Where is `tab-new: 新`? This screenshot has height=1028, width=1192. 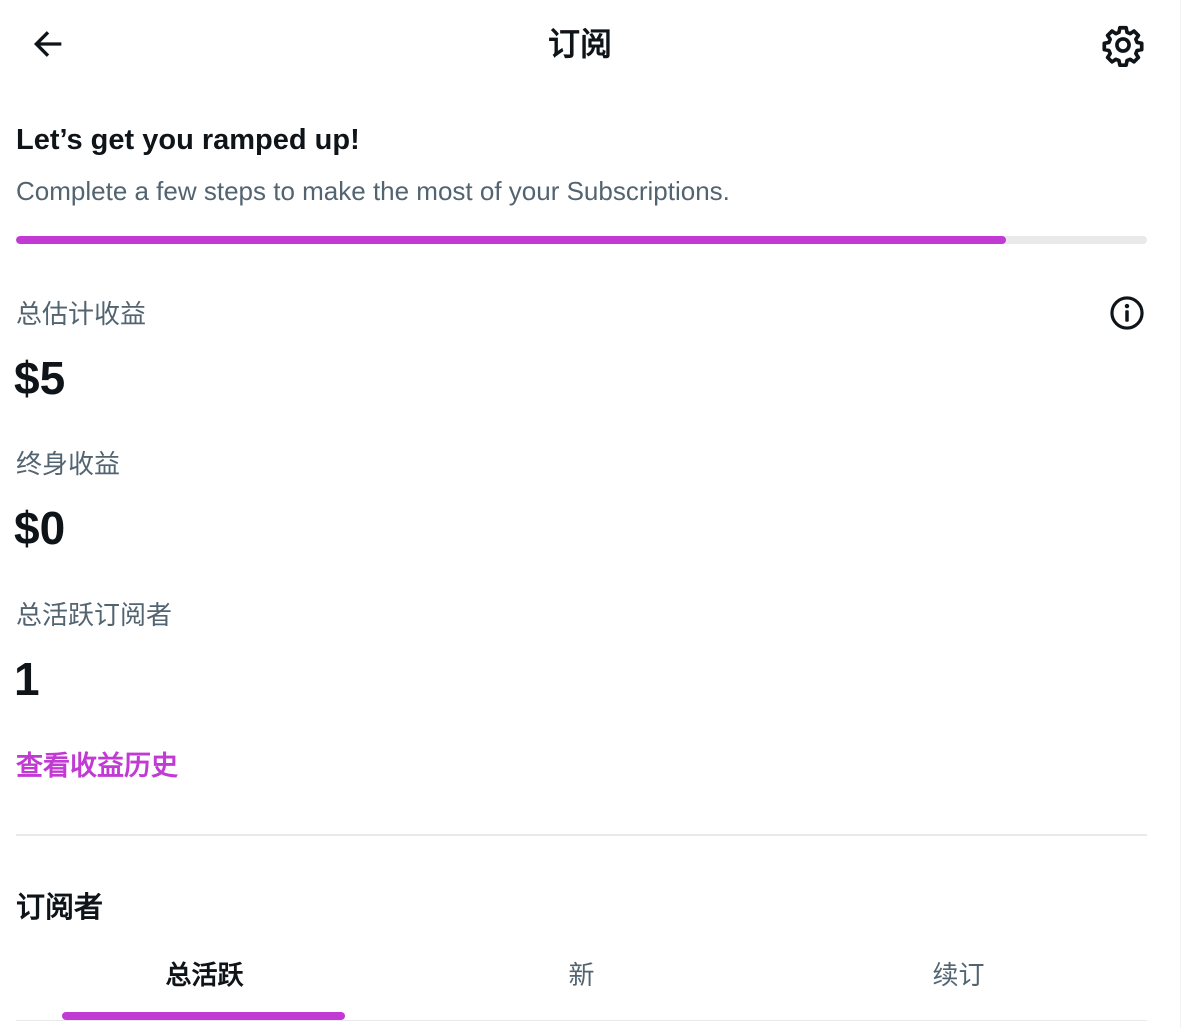 tab-new: 新 is located at coordinates (581, 985).